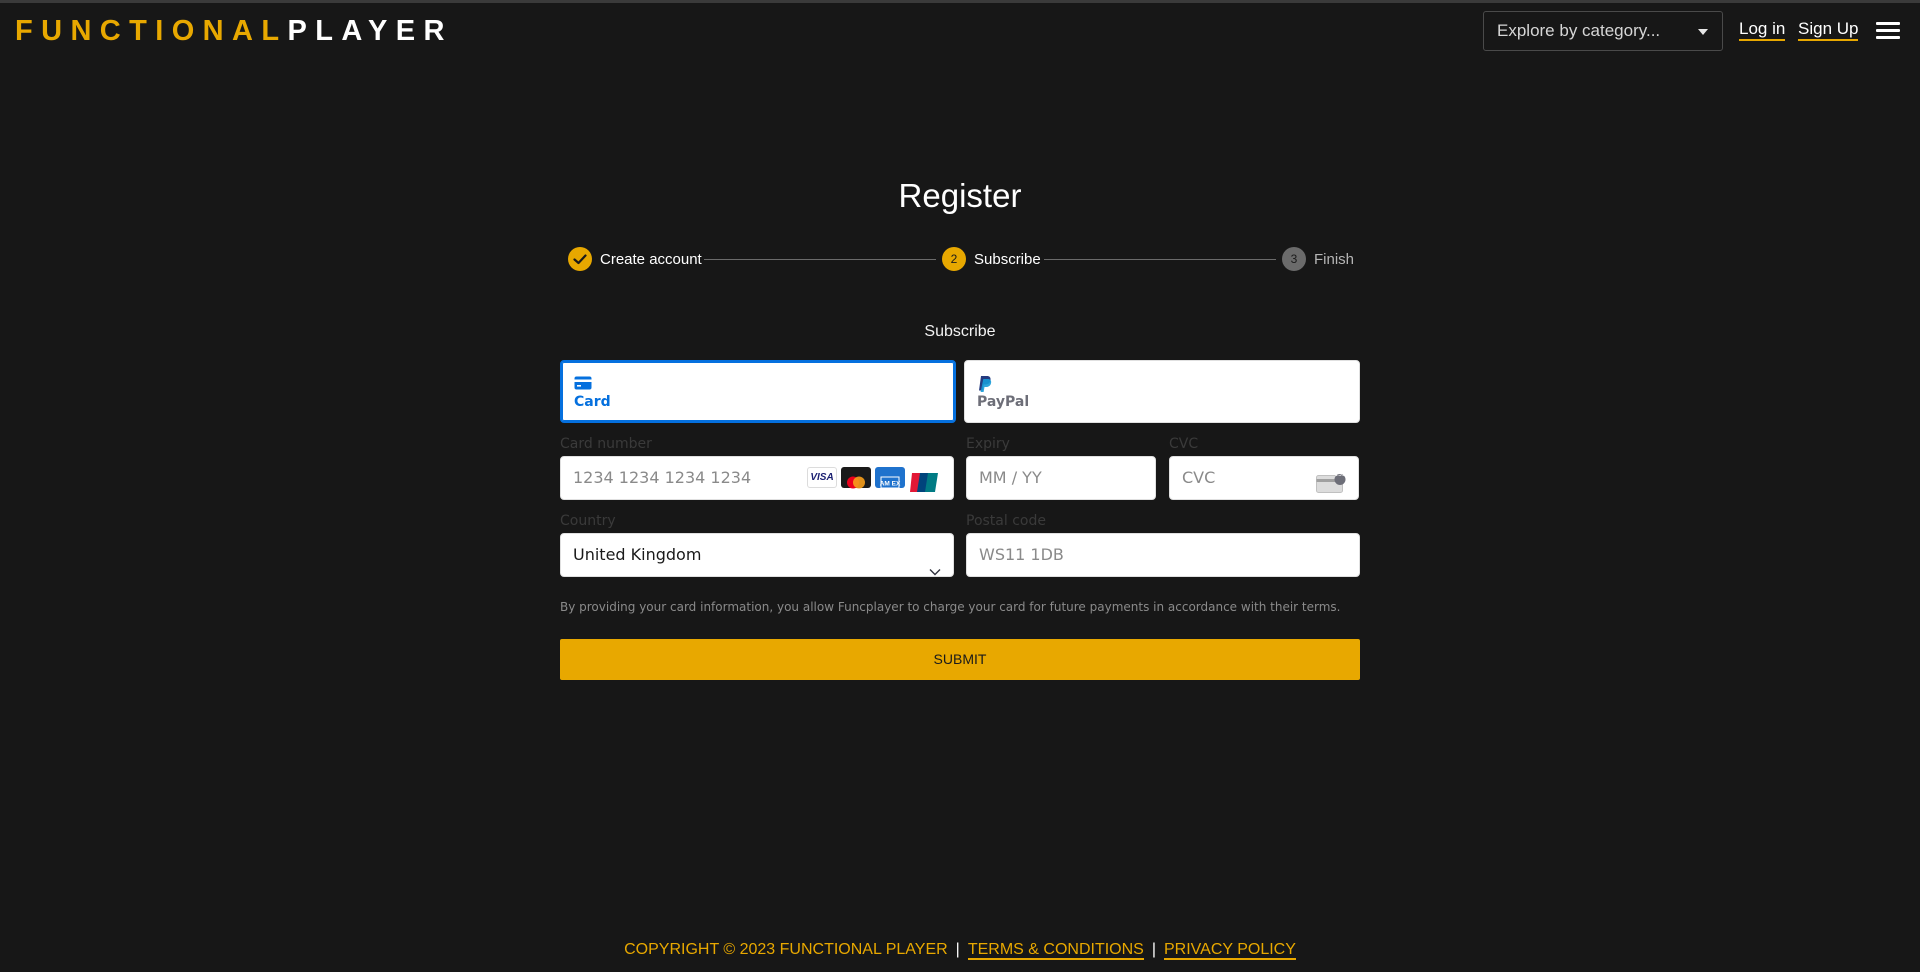 The height and width of the screenshot is (972, 1920). I want to click on caret-down-icon, so click(1703, 32).